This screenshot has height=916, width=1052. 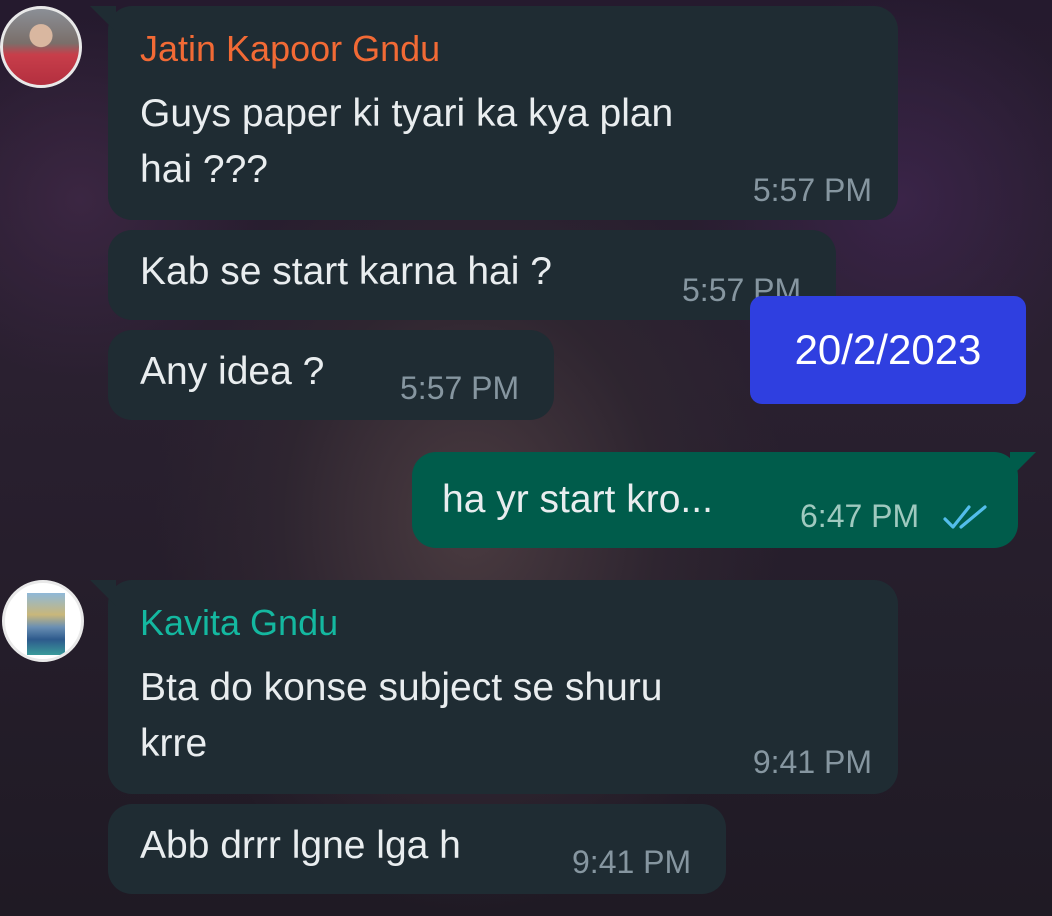 What do you see at coordinates (346, 271) in the screenshot?
I see `message-text: Kab se start karna hai ?` at bounding box center [346, 271].